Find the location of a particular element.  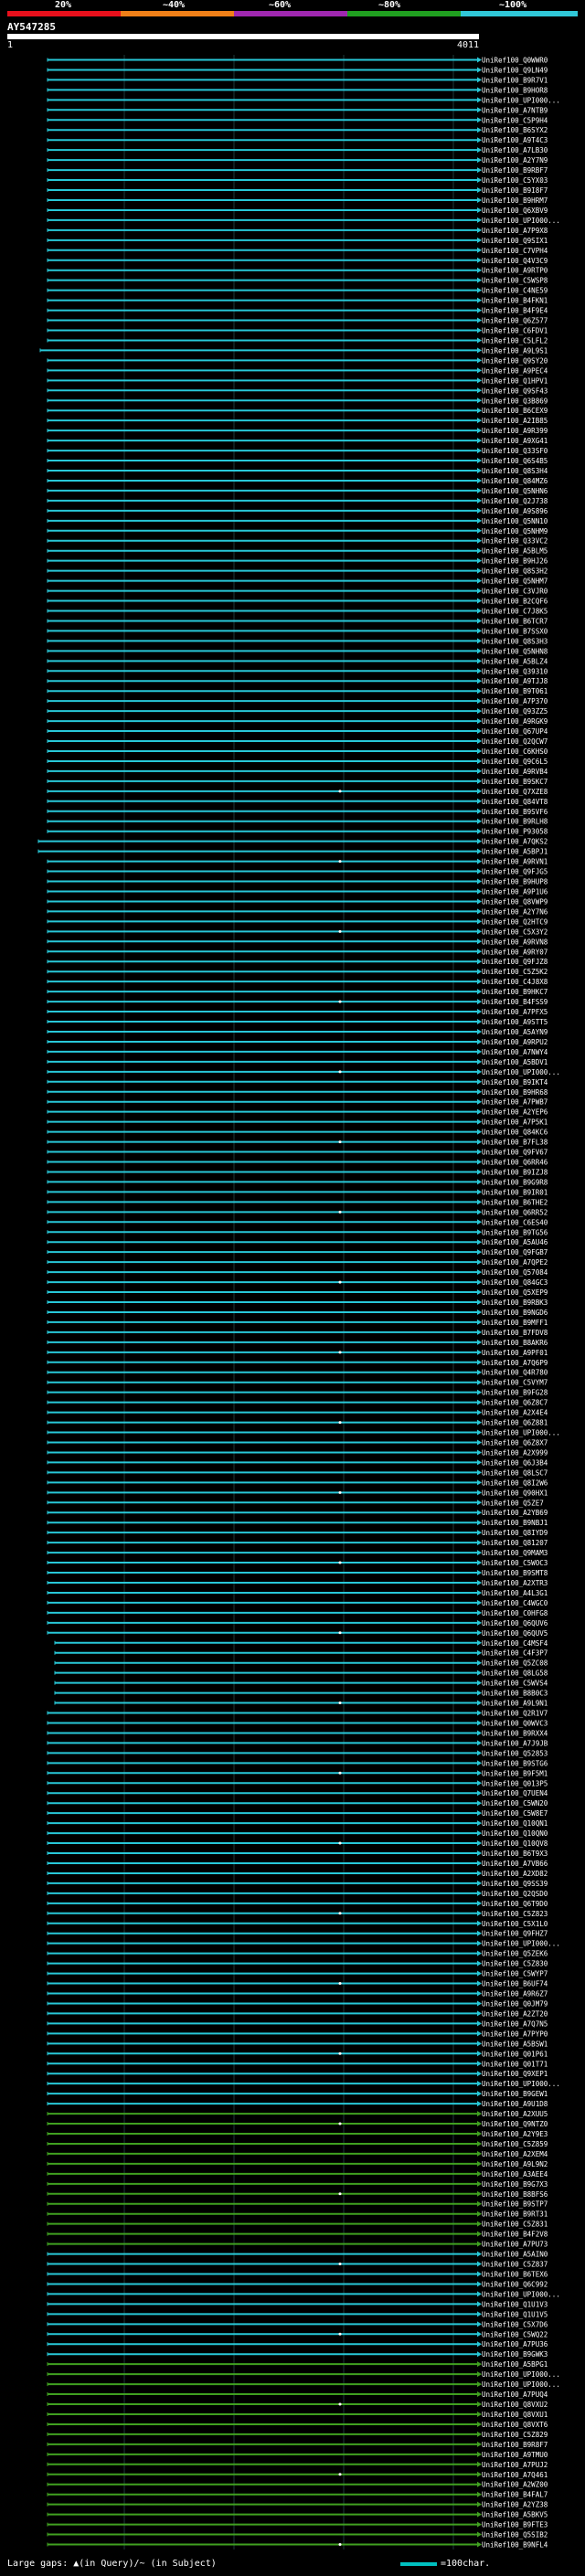

hit-label: UniRef100_B9MFF1 is located at coordinates (515, 1323).